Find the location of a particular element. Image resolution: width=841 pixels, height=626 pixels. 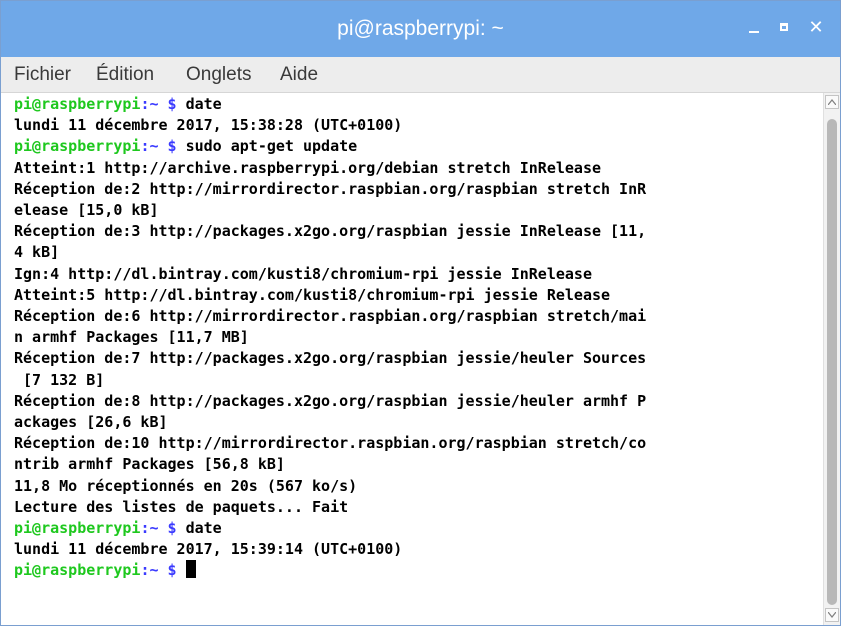

maximize-icon is located at coordinates (784, 27).